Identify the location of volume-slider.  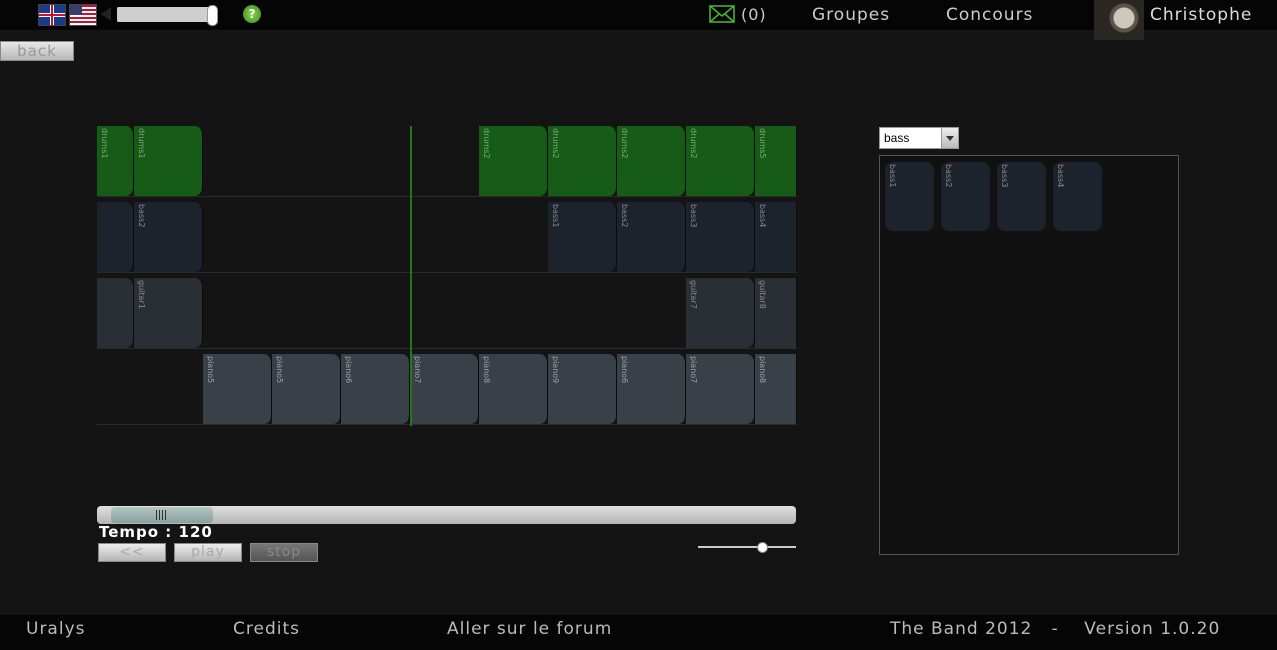
(165, 14).